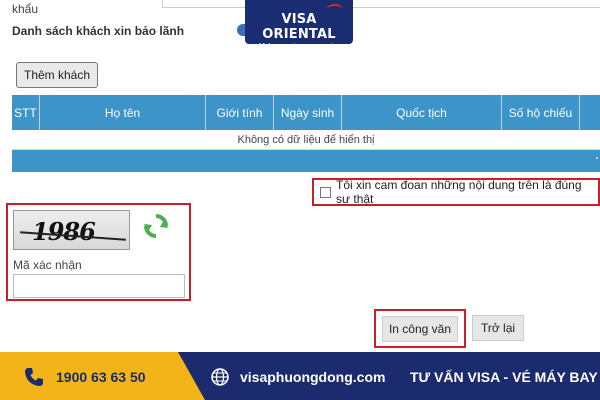  I want to click on print-letter-button: In công văn, so click(420, 328).